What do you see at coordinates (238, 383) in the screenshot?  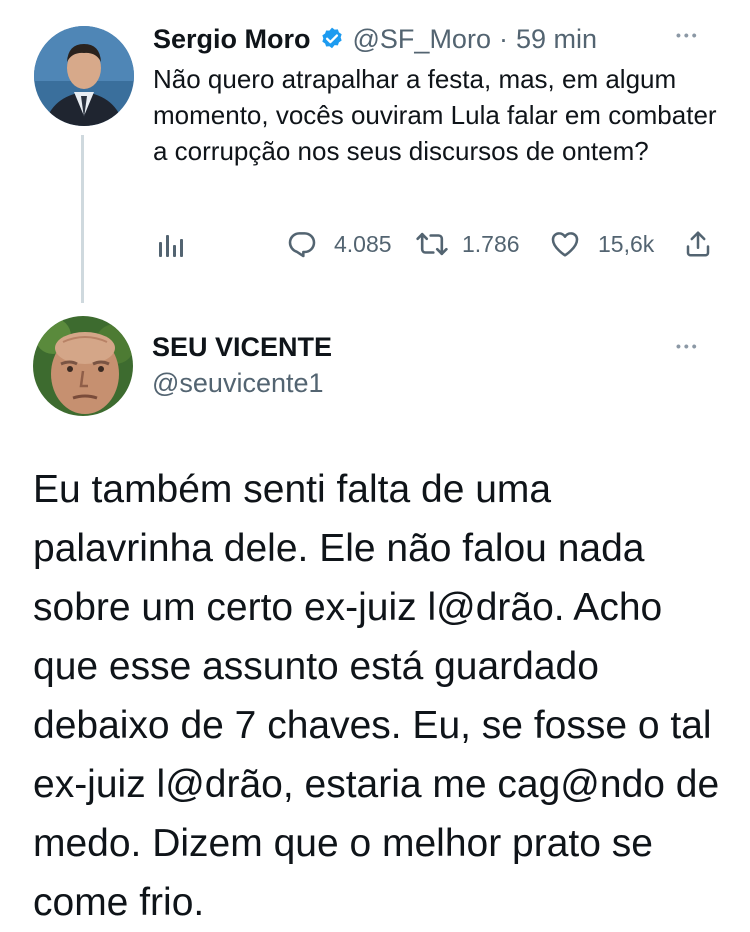 I see `author-handle: @seuvicente1` at bounding box center [238, 383].